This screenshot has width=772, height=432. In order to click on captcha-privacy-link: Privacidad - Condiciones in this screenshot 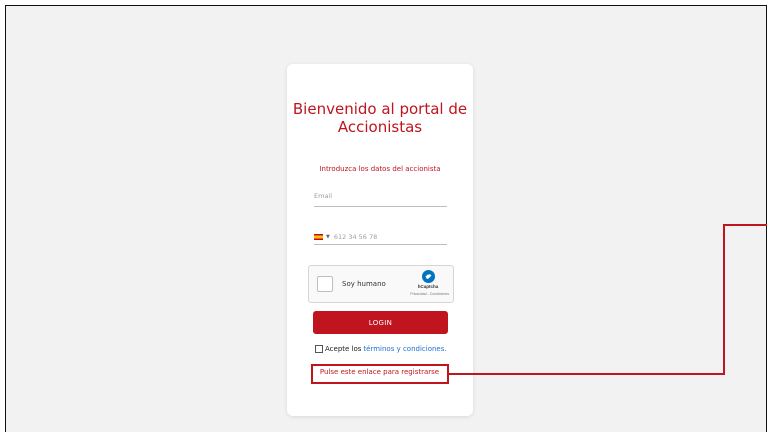, I will do `click(429, 294)`.